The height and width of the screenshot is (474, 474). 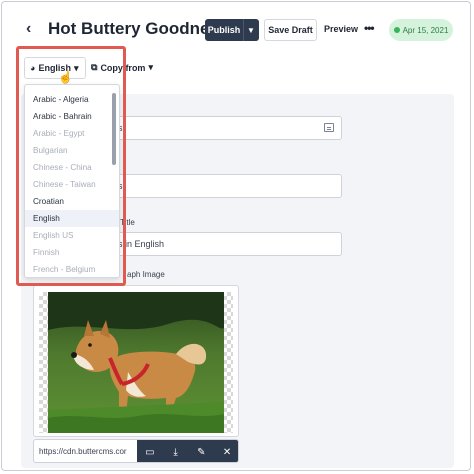 I want to click on download-icon: ⤓, so click(x=176, y=451).